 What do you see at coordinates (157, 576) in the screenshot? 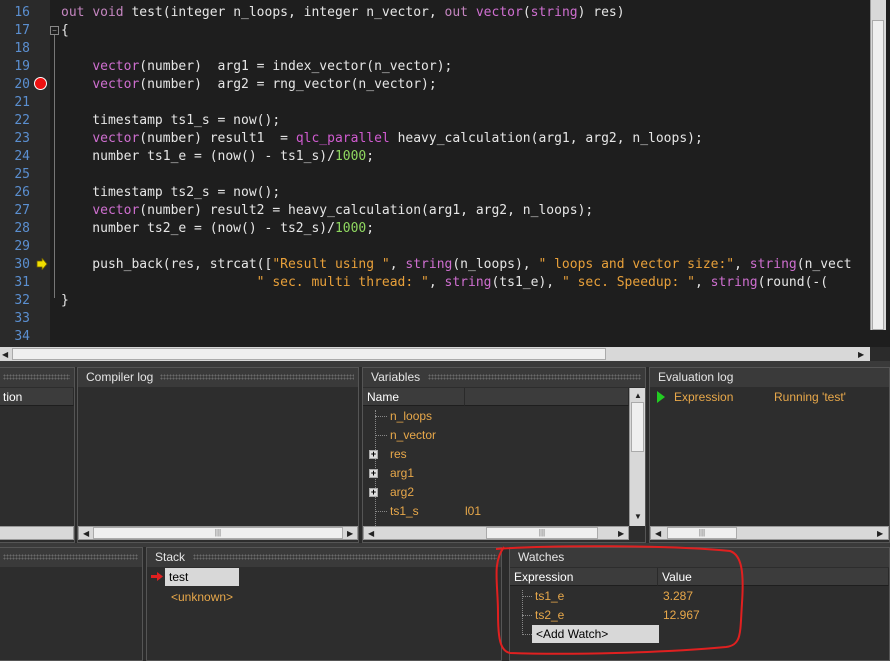
I see `stack-arrow-icon` at bounding box center [157, 576].